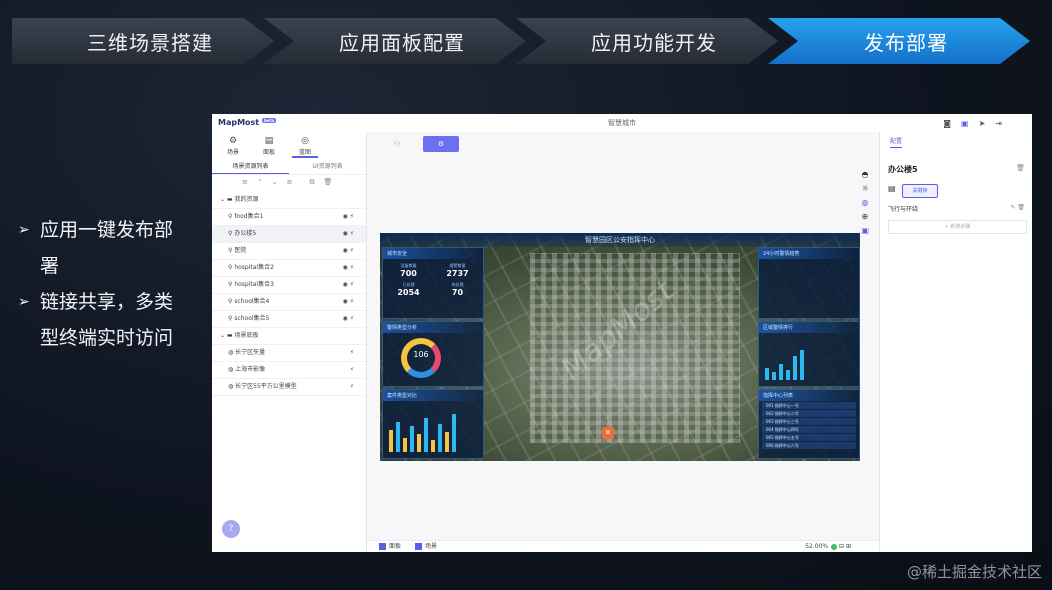 The image size is (1052, 590). Describe the element at coordinates (289, 251) in the screenshot. I see `tree-item: ⚲ 医院 ◉ ⚡` at that location.